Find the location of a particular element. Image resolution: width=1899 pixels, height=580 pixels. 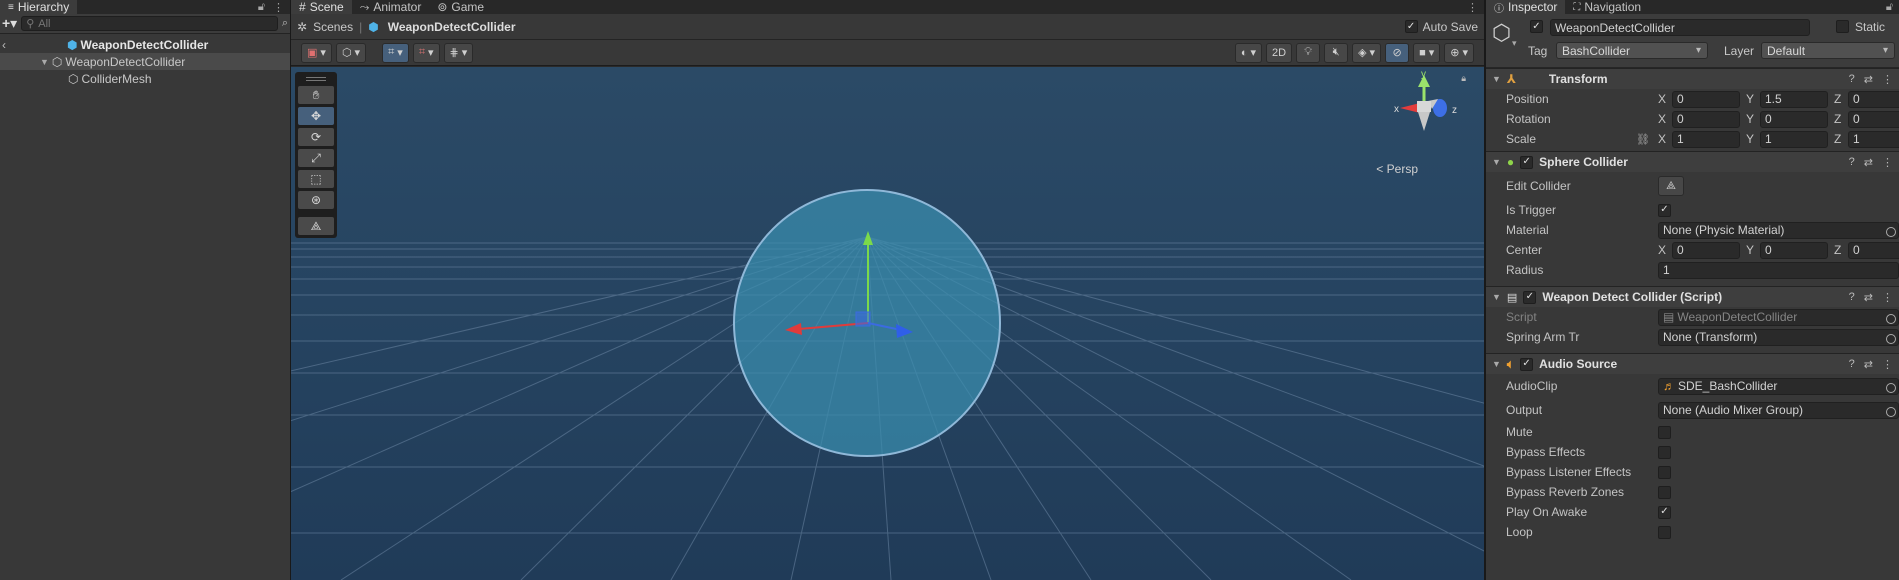

is-trigger-checkbox: ✓ is located at coordinates (1664, 210).